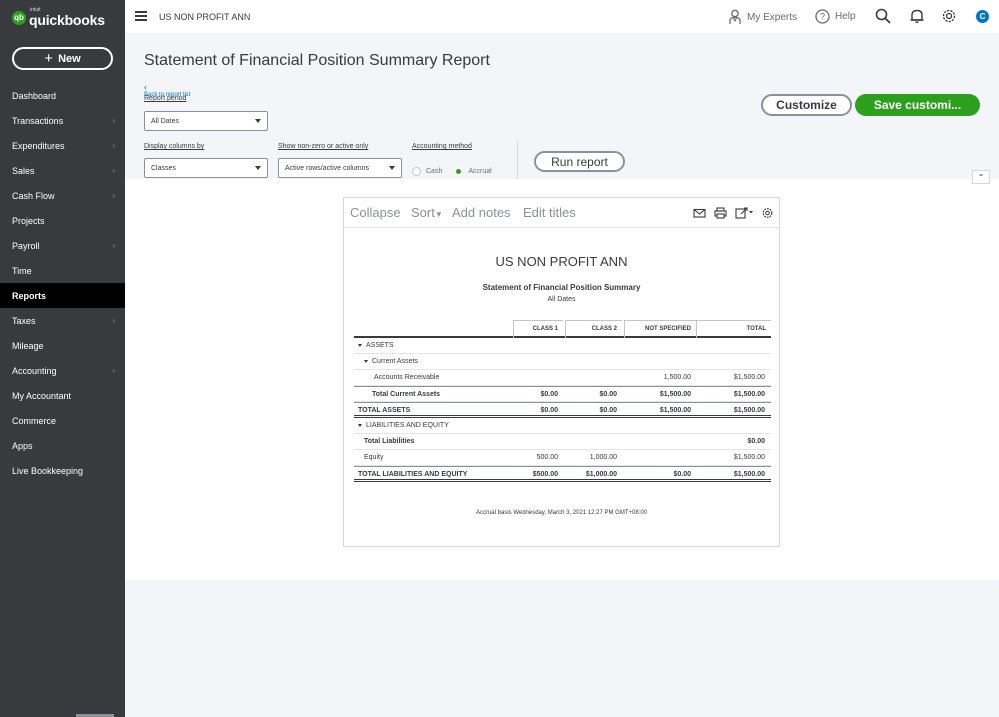 This screenshot has width=999, height=717. Describe the element at coordinates (982, 16) in the screenshot. I see `avatar: C` at that location.